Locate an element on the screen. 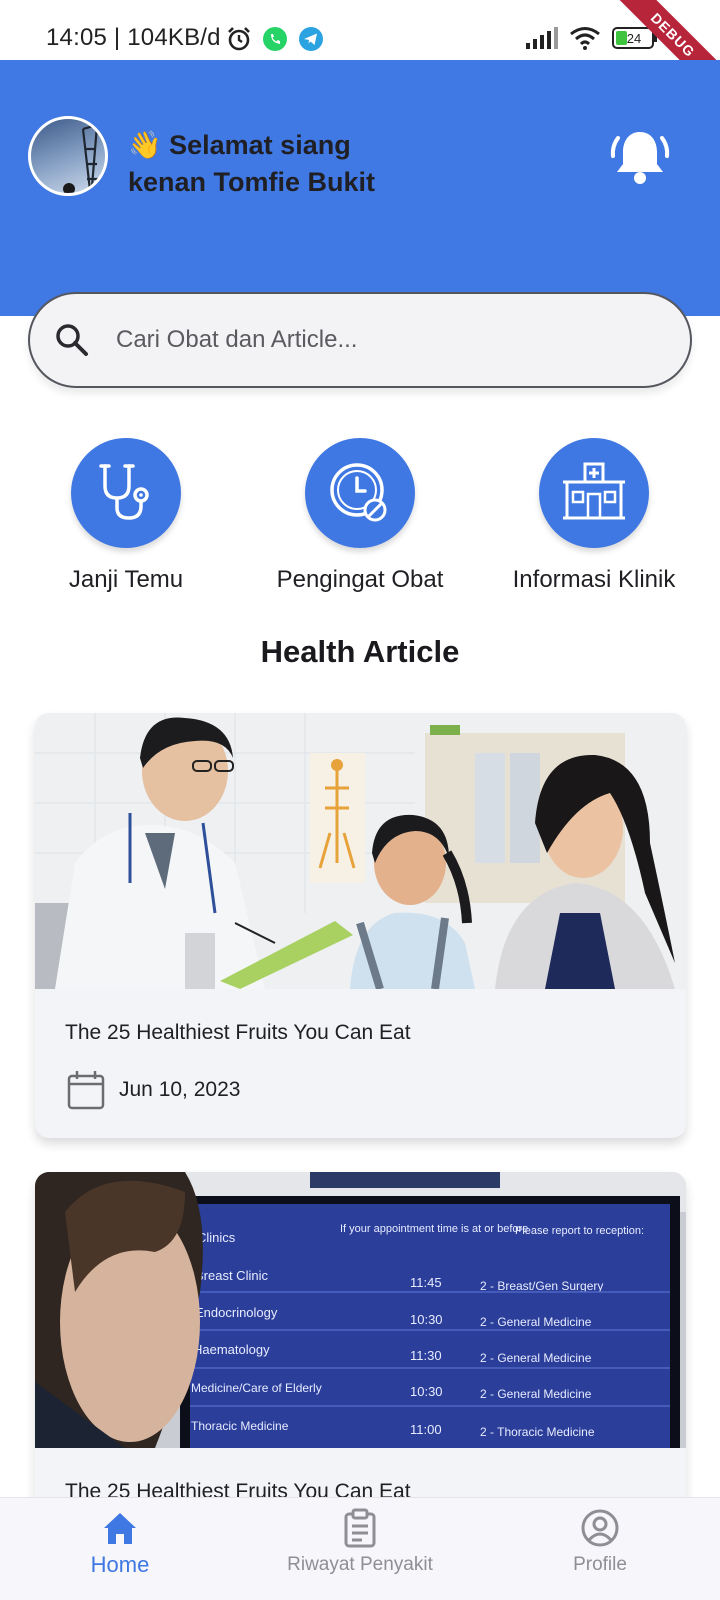 Image resolution: width=720 pixels, height=1600 pixels. shortcut-pengingat-obat-circle is located at coordinates (360, 493).